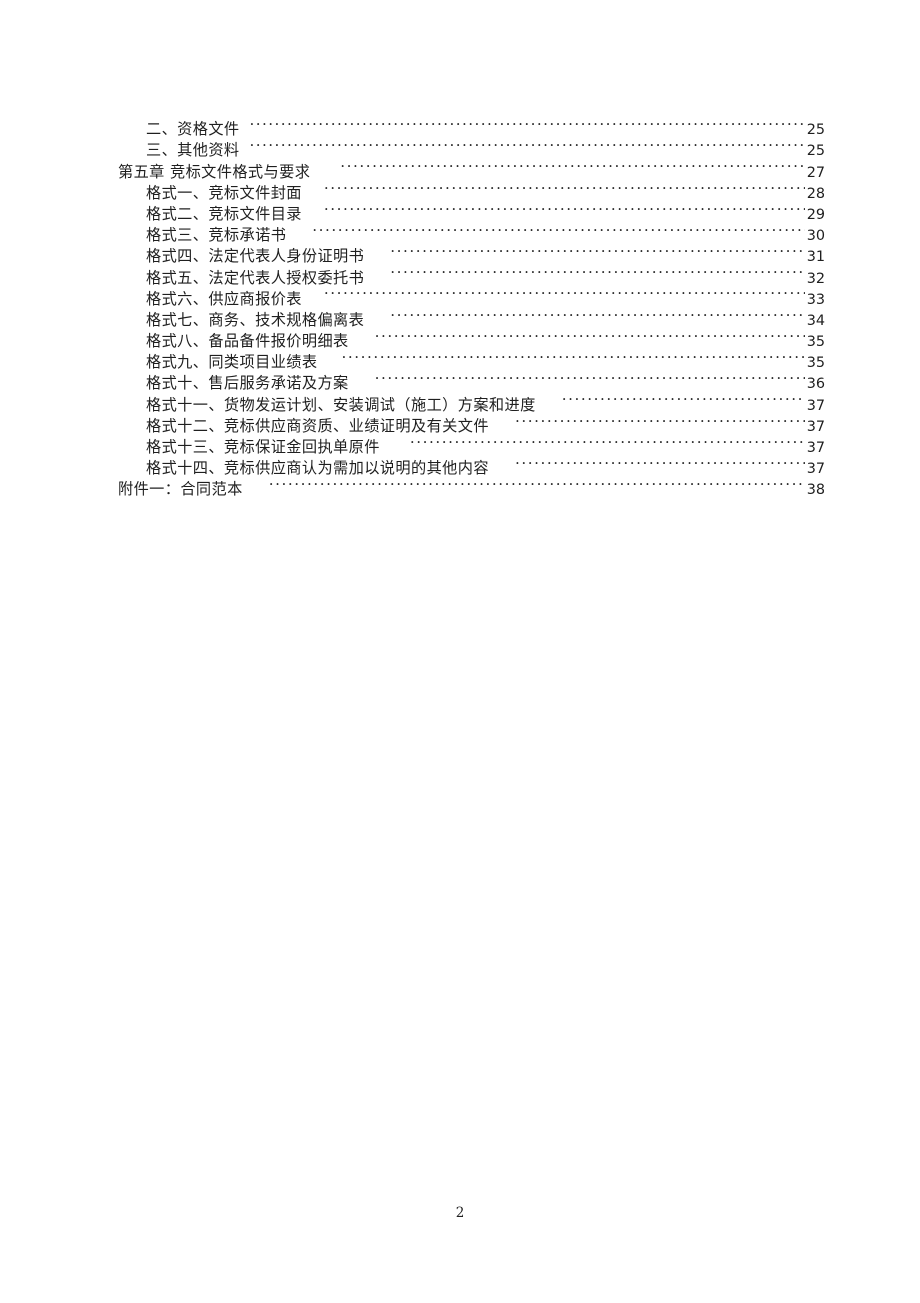 The image size is (920, 1303). I want to click on toc-entry: 第五章 竞标文件格式与要求 27, so click(460, 167).